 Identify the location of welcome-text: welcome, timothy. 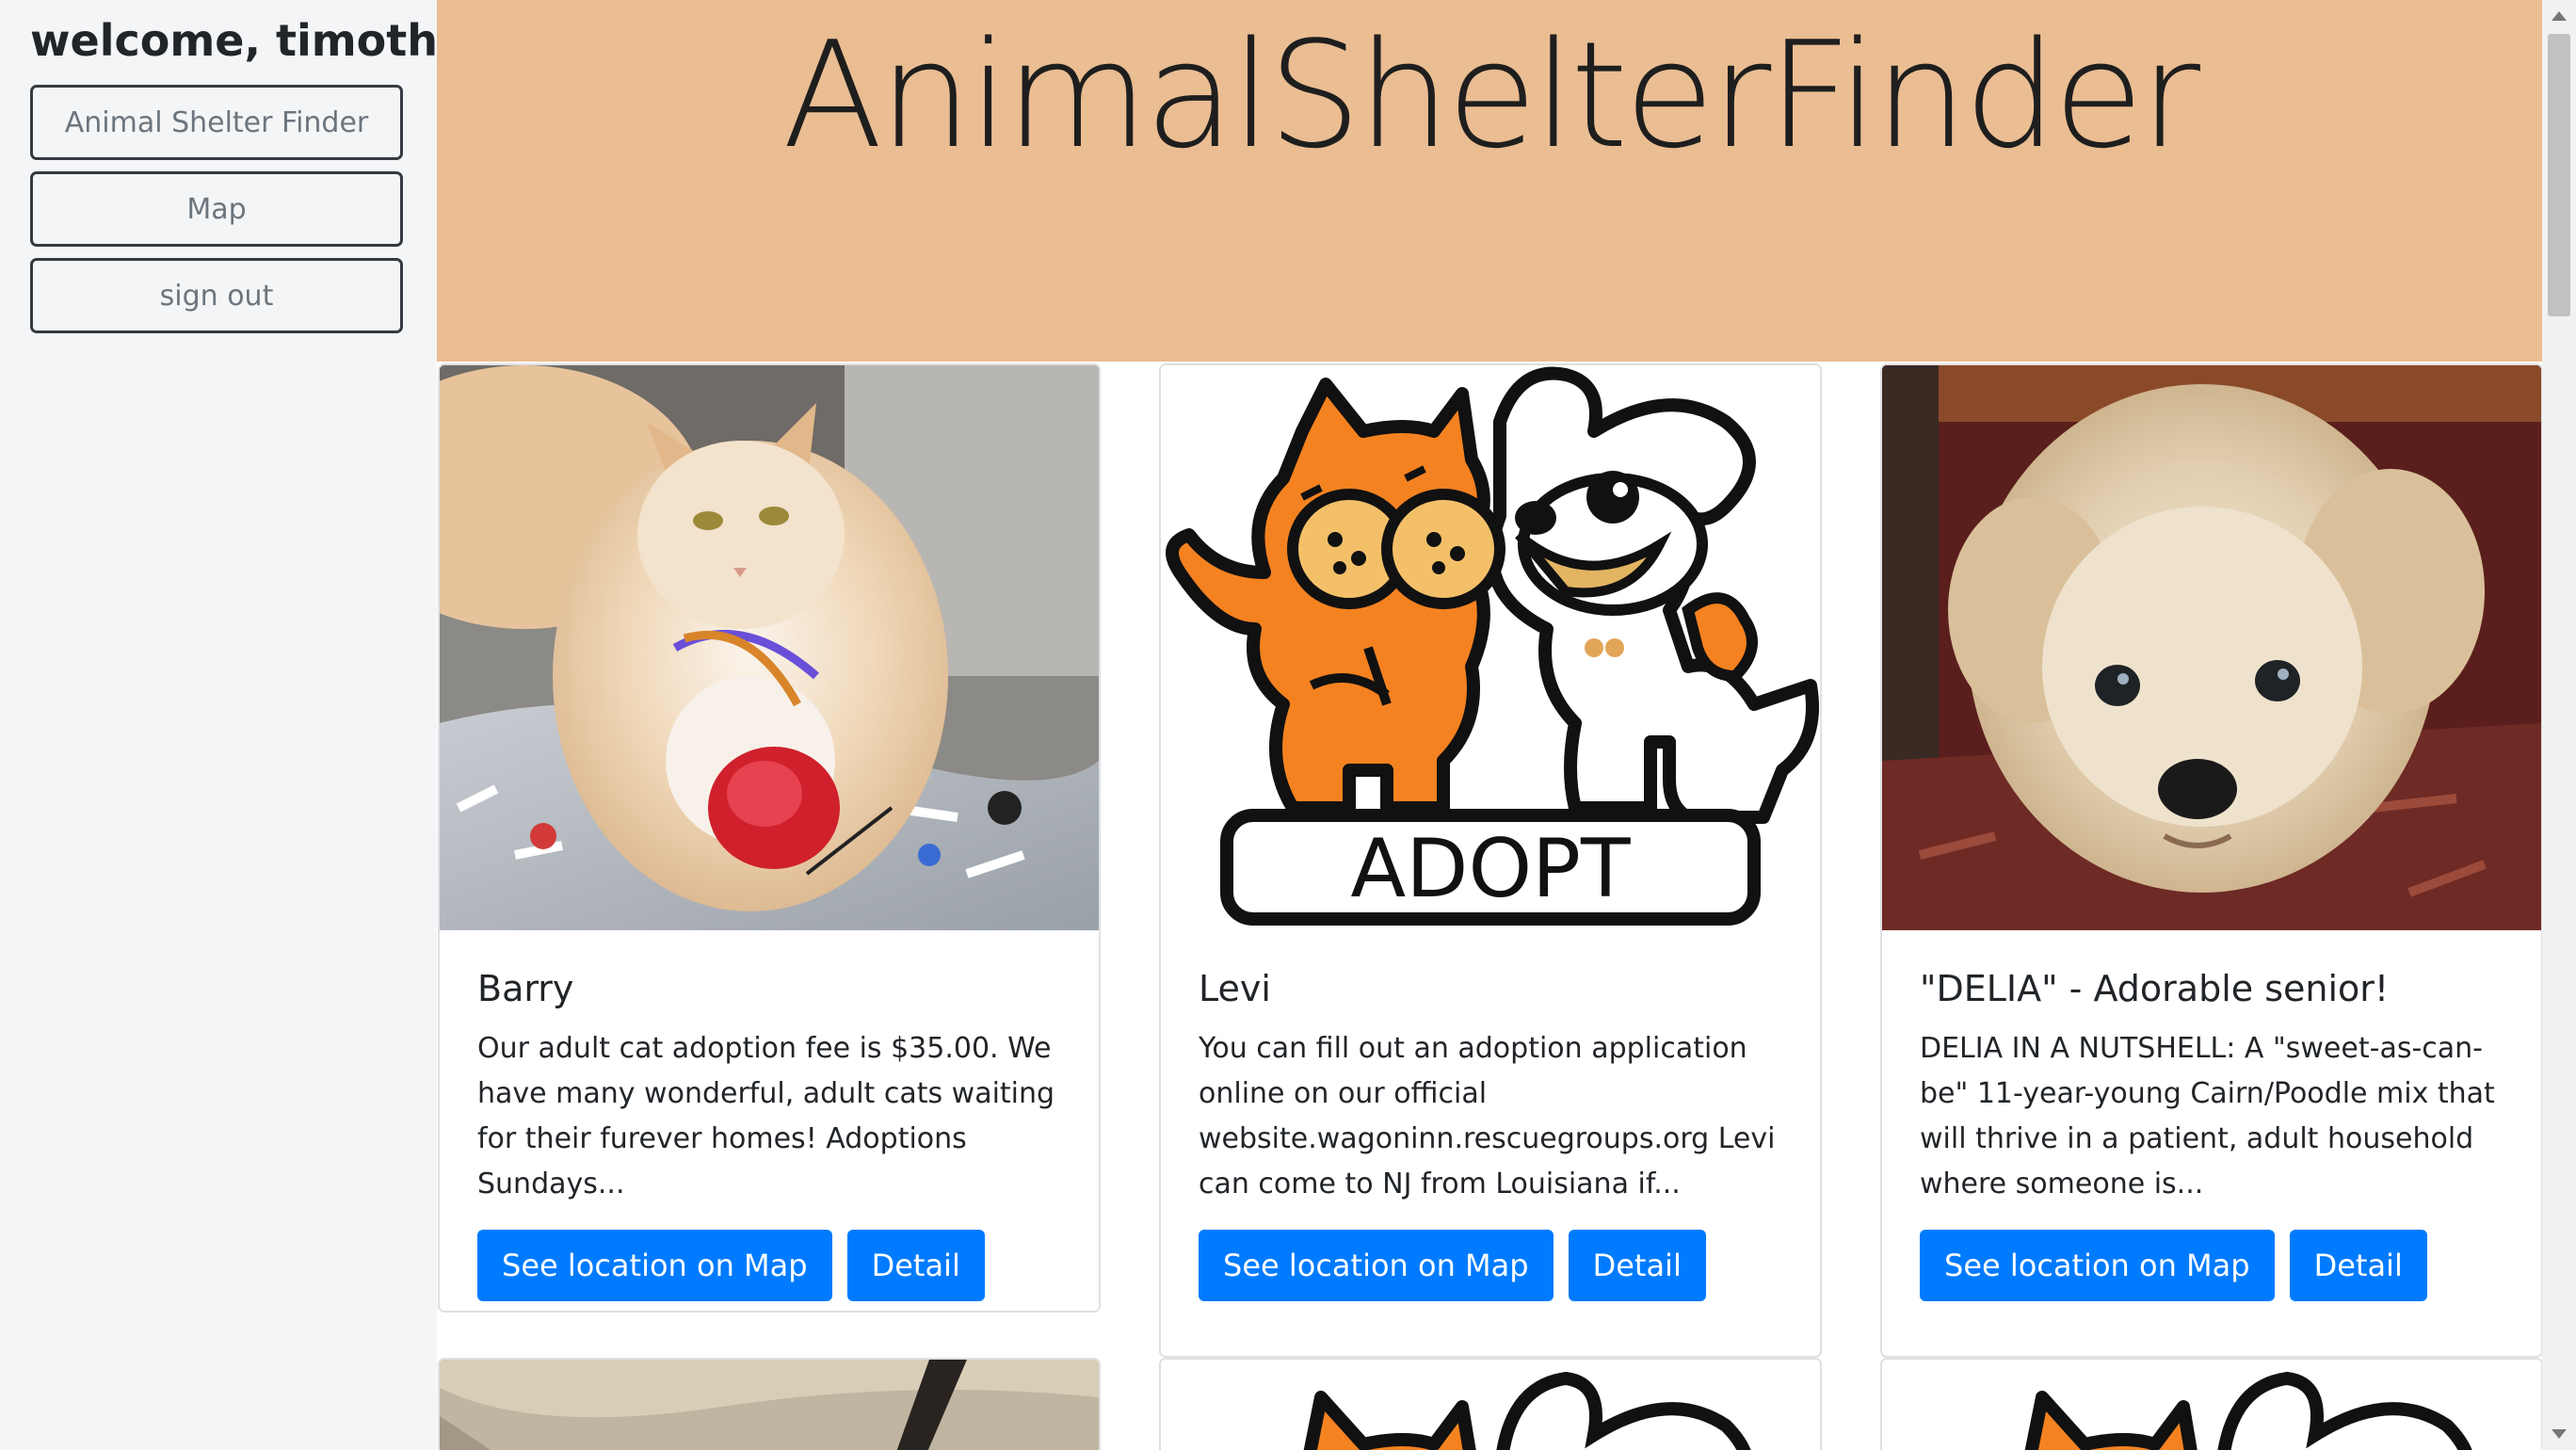
(248, 40).